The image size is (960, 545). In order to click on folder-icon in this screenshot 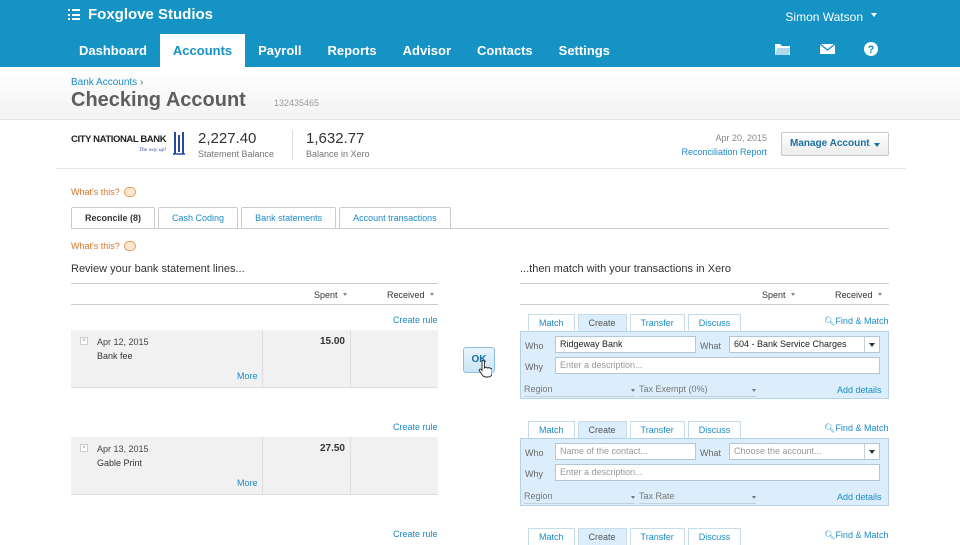, I will do `click(783, 49)`.